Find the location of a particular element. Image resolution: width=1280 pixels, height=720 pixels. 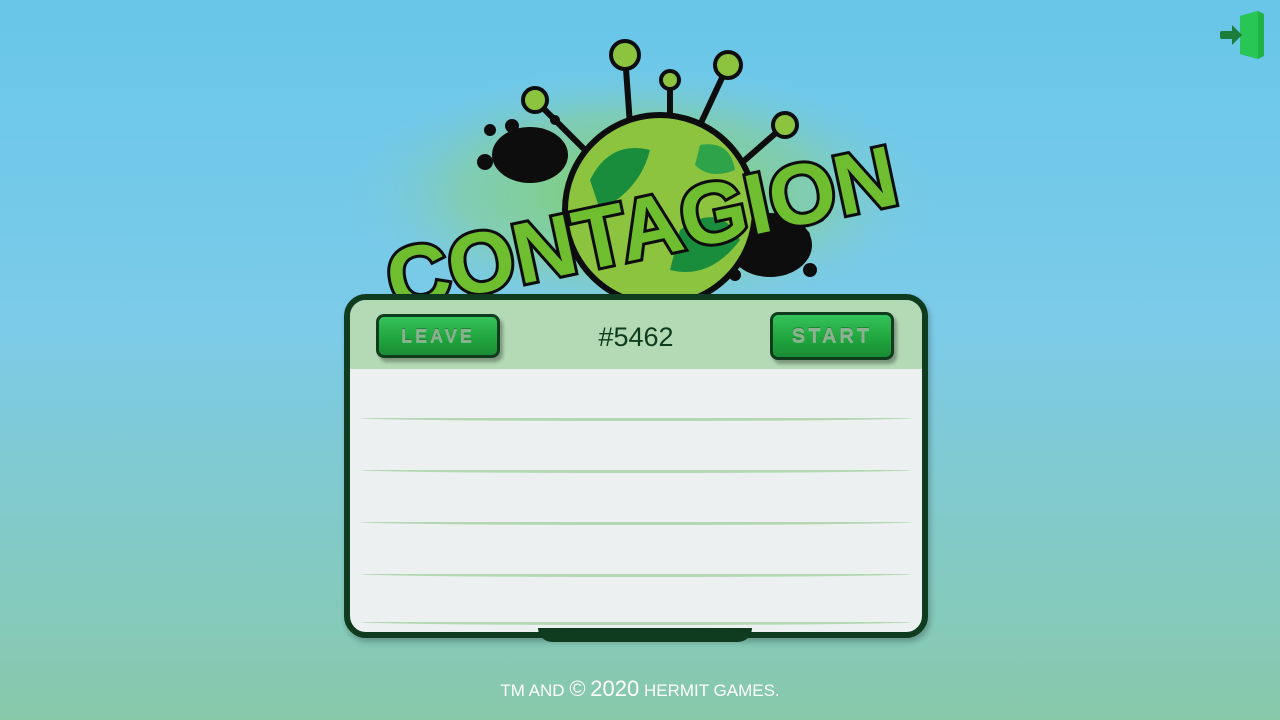

exit-door-icon is located at coordinates (1242, 35).